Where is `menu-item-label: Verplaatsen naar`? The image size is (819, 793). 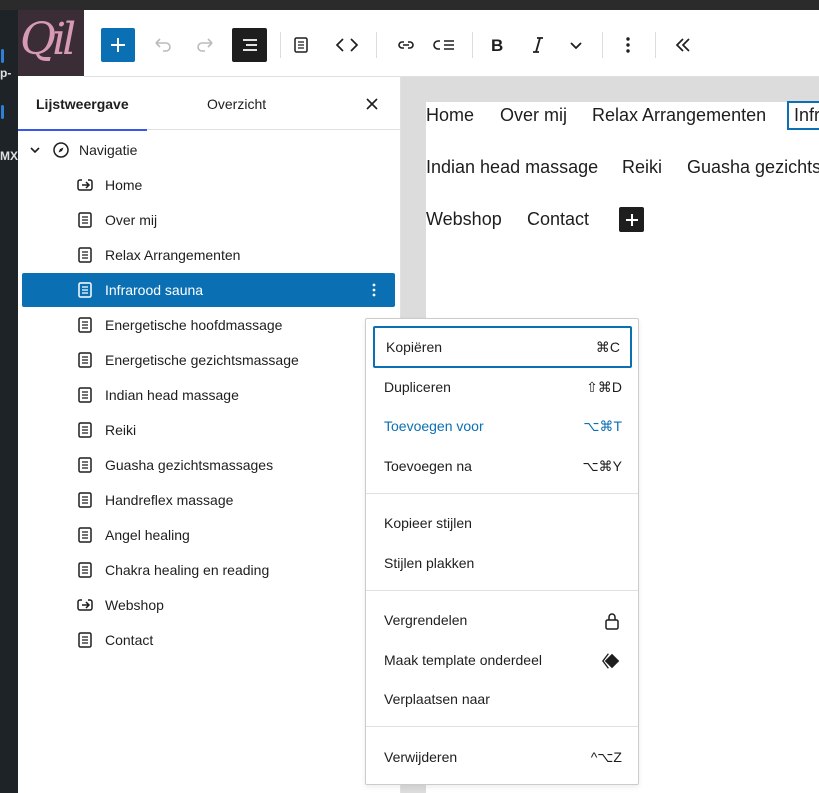 menu-item-label: Verplaatsen naar is located at coordinates (437, 699).